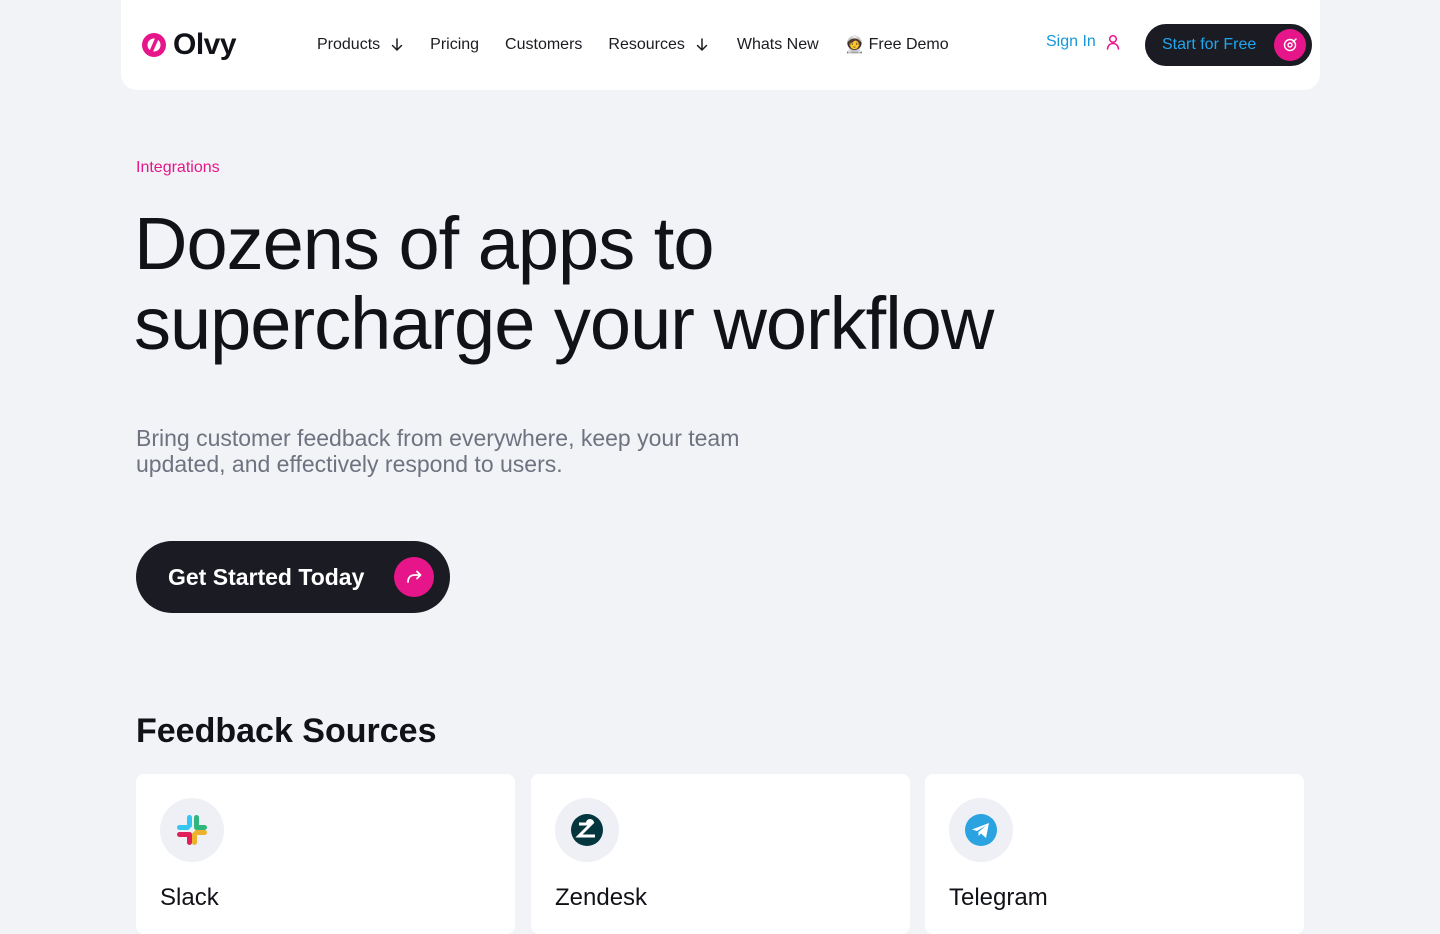 The image size is (1440, 934). I want to click on nav-pricing: Pricing, so click(454, 45).